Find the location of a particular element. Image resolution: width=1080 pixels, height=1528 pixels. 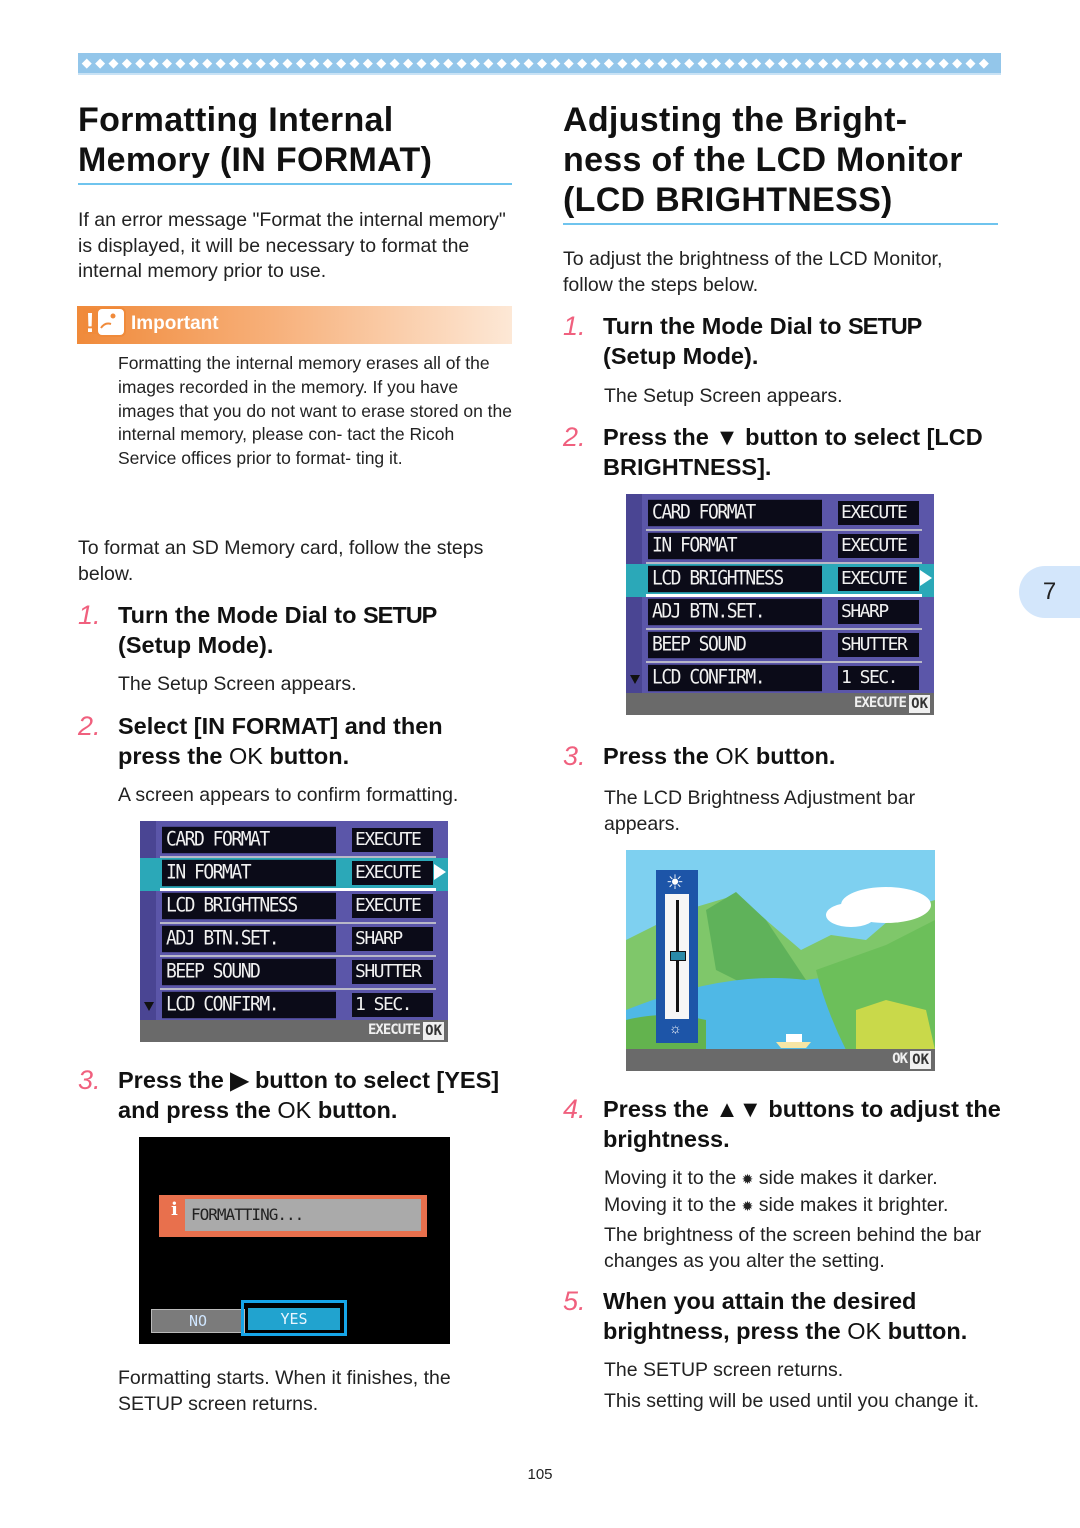

left-section-heading: Formatting Internal Memory (IN FORMAT) is located at coordinates (295, 142).